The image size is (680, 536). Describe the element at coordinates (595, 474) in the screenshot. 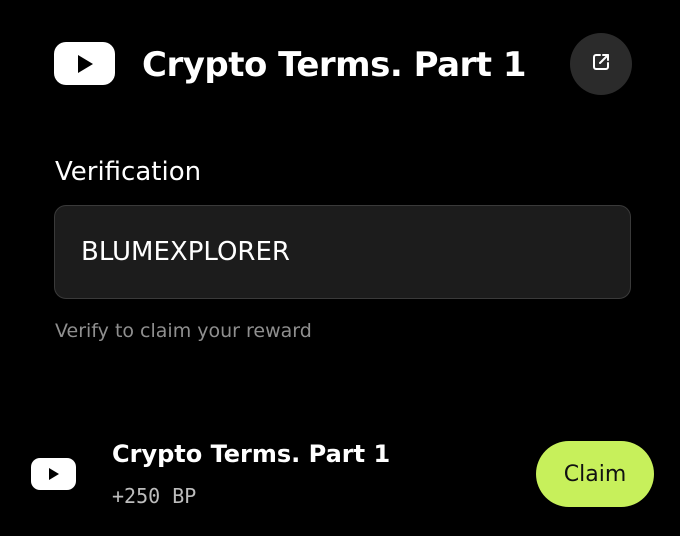

I see `claim-button: Claim` at that location.